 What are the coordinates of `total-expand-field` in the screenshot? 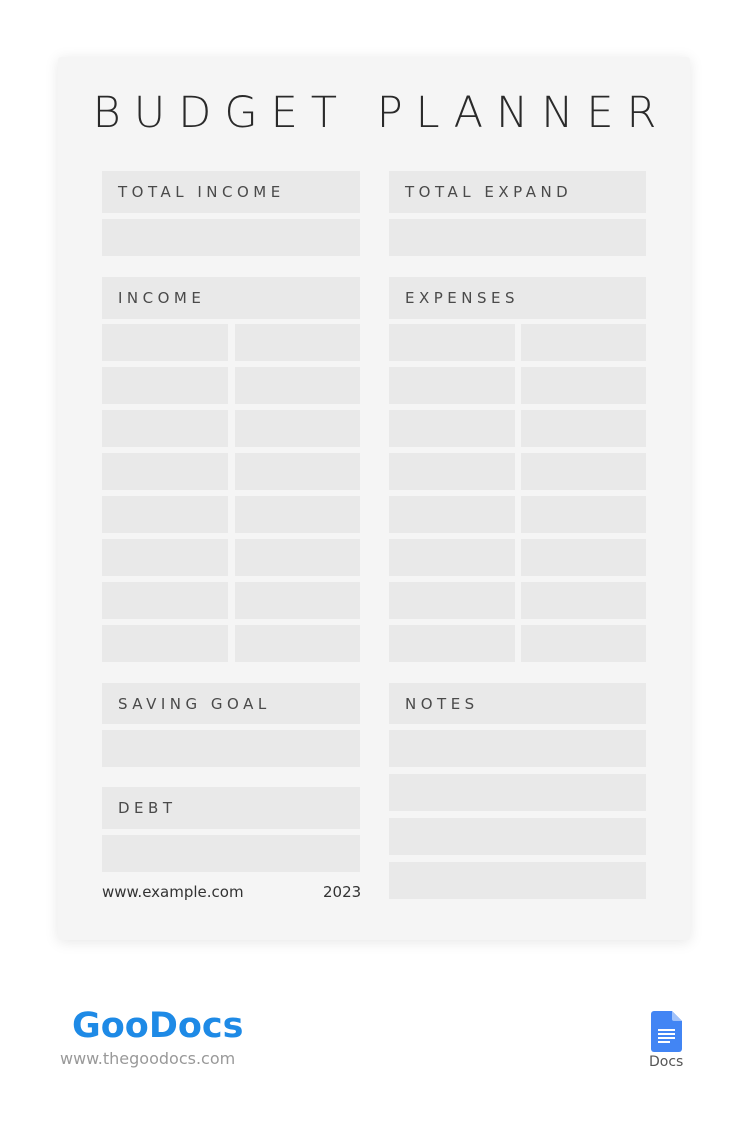 It's located at (517, 237).